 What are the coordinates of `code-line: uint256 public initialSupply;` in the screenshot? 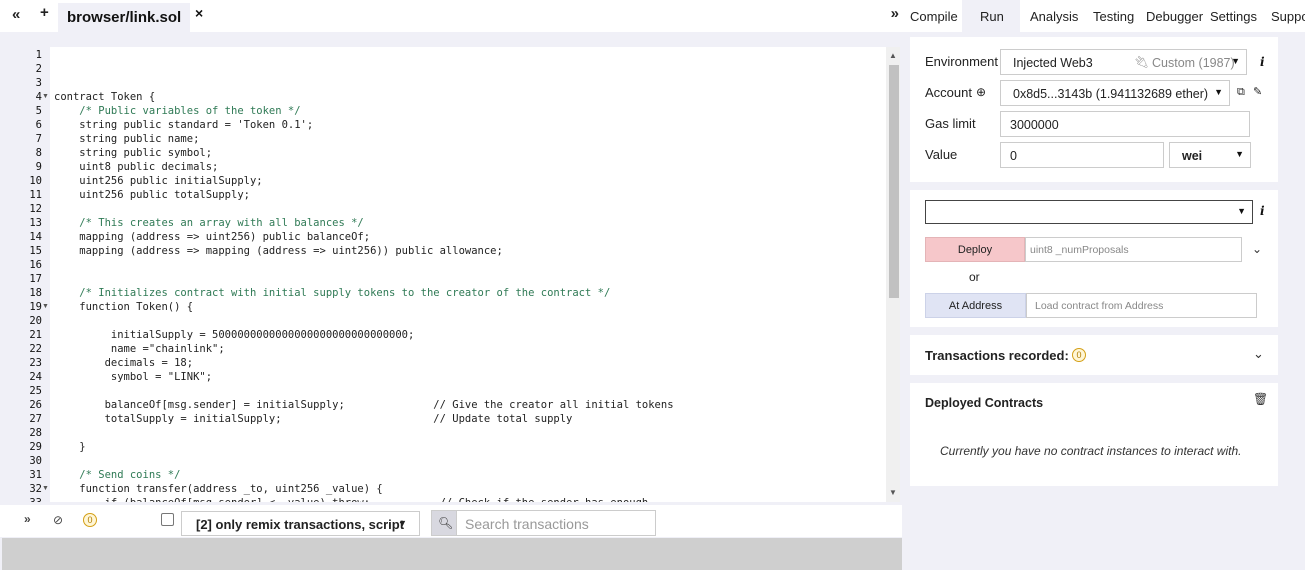 It's located at (158, 181).